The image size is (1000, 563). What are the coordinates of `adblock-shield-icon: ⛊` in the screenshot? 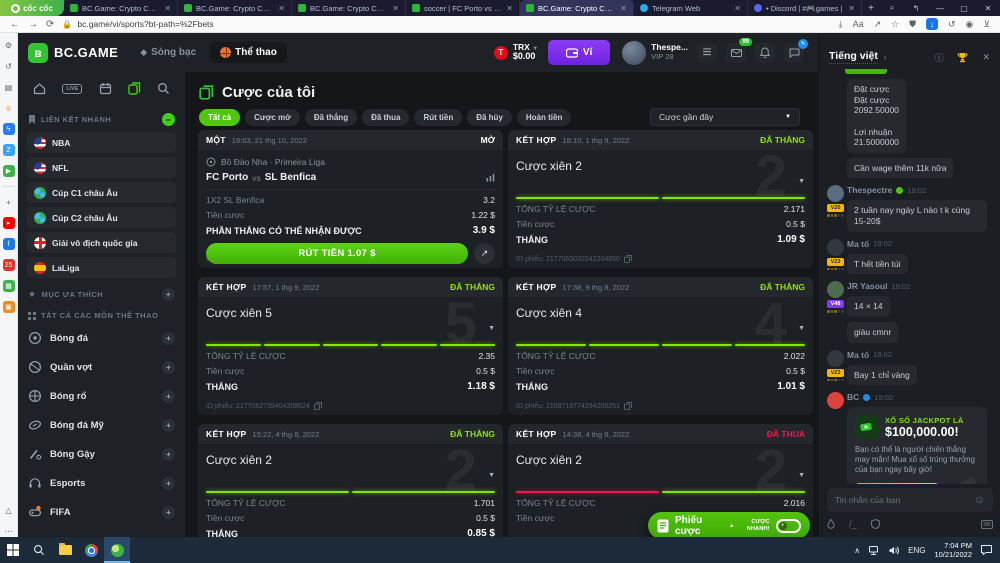 It's located at (912, 24).